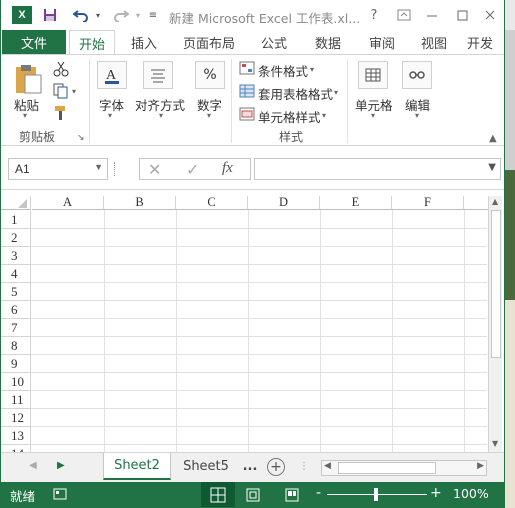 The width and height of the screenshot is (515, 508). What do you see at coordinates (68, 202) in the screenshot?
I see `column-header: A` at bounding box center [68, 202].